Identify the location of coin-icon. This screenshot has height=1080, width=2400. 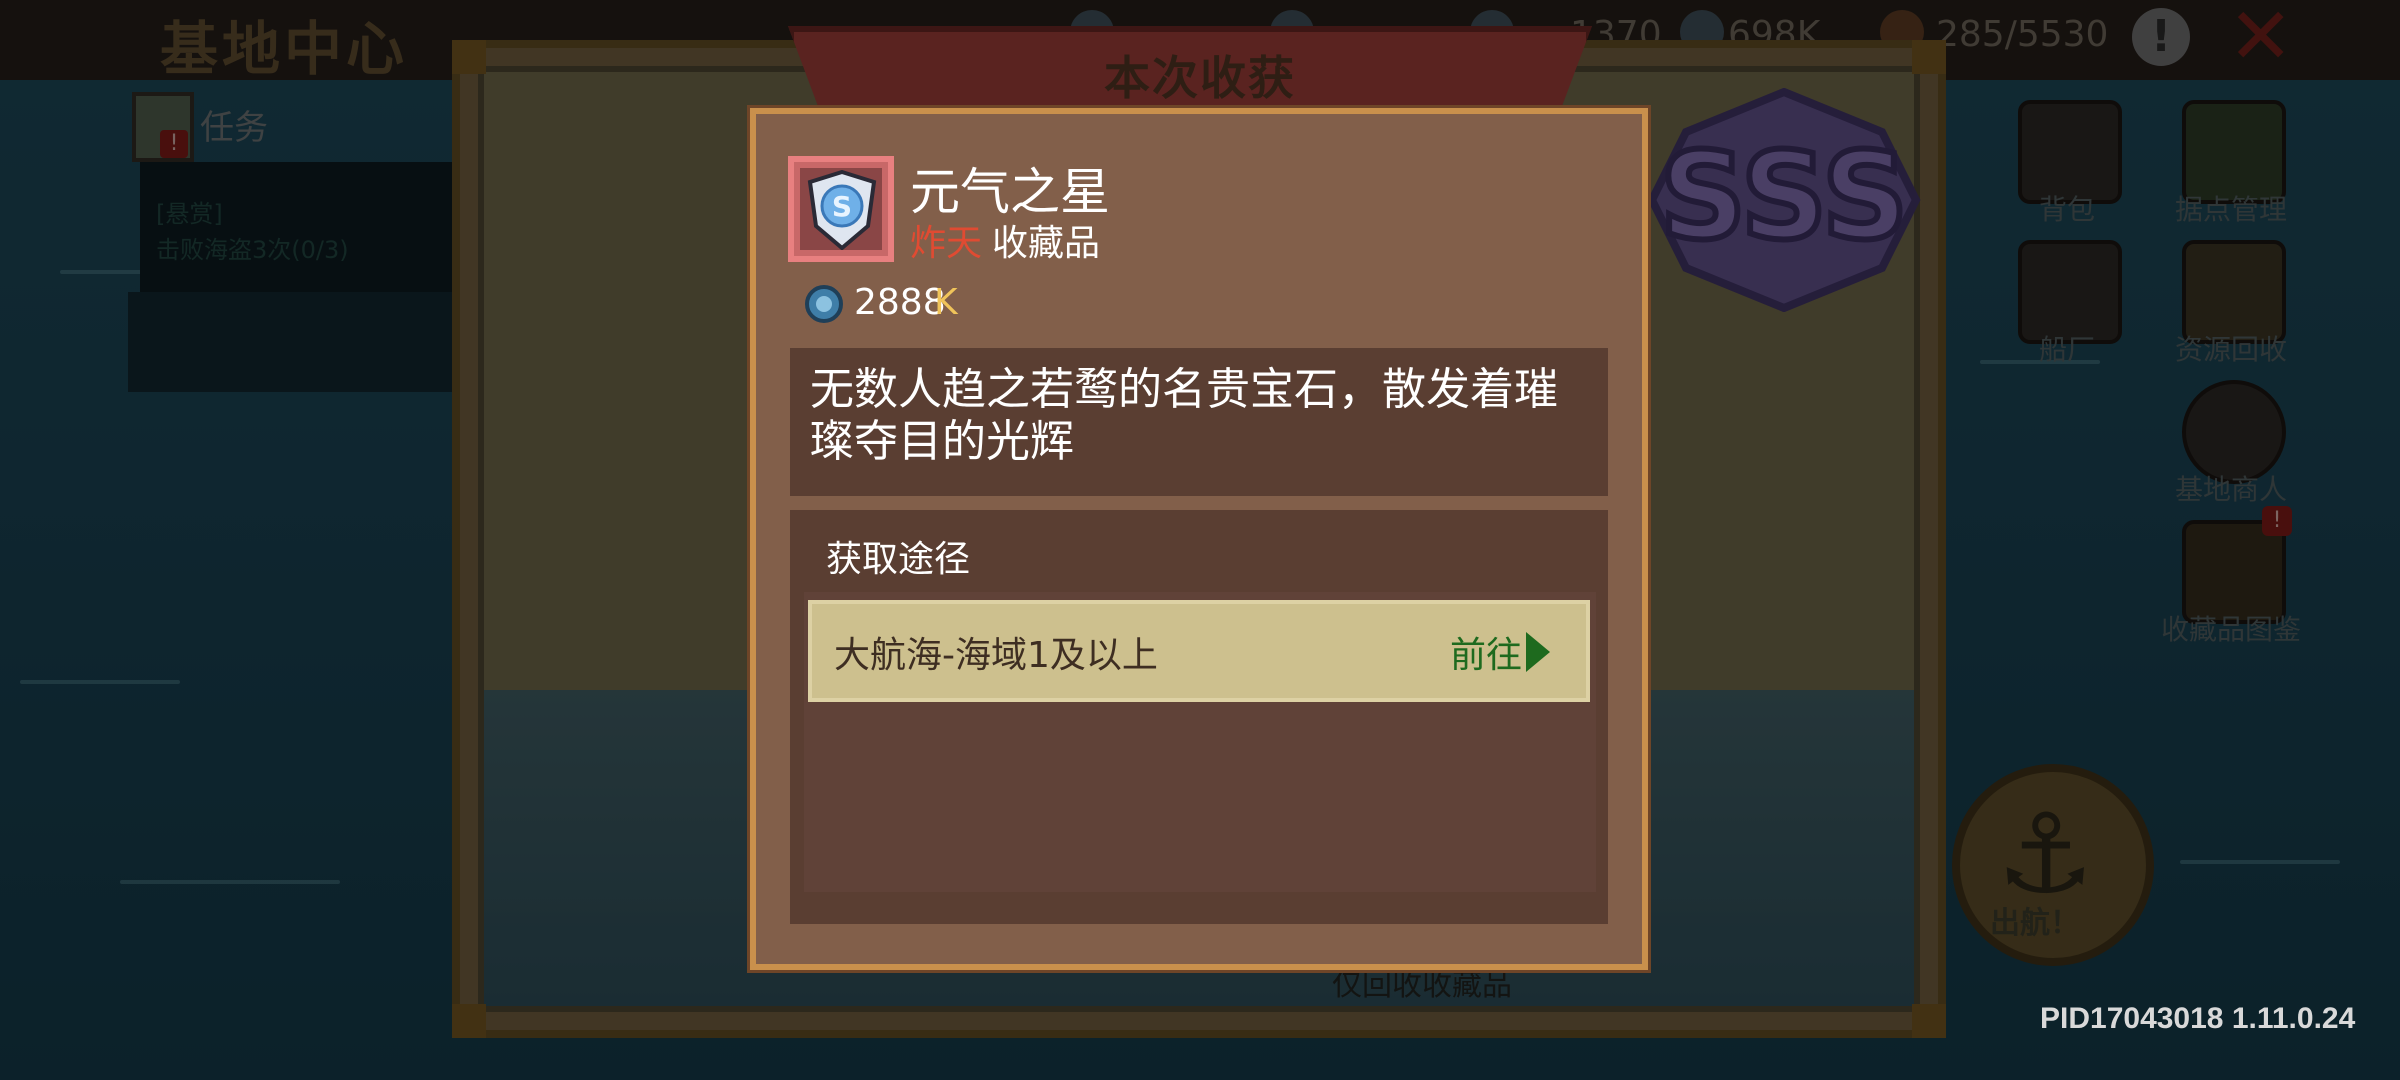
(824, 304).